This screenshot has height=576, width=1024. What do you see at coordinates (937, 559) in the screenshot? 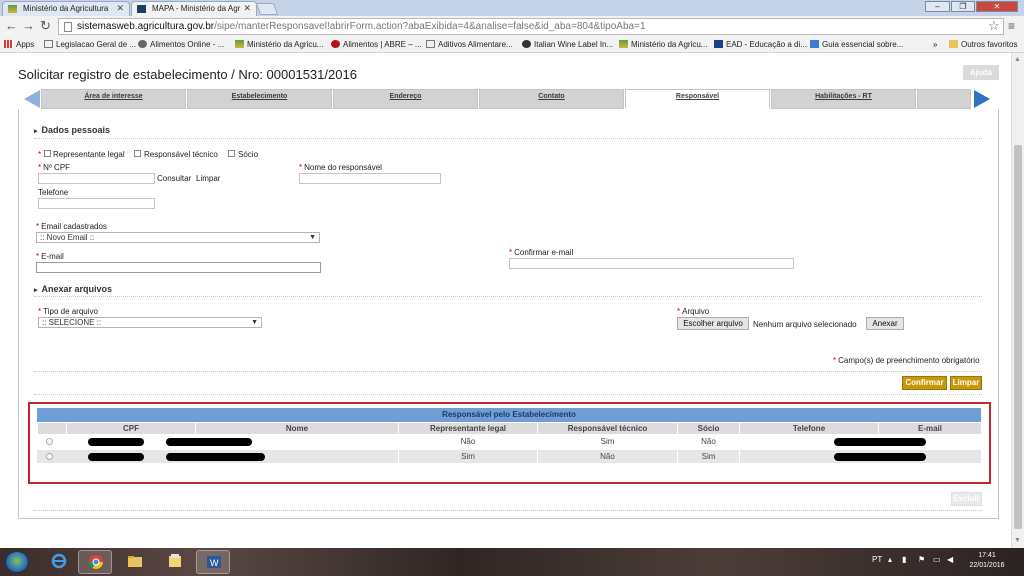
I see `monitor-icon: ▭` at bounding box center [937, 559].